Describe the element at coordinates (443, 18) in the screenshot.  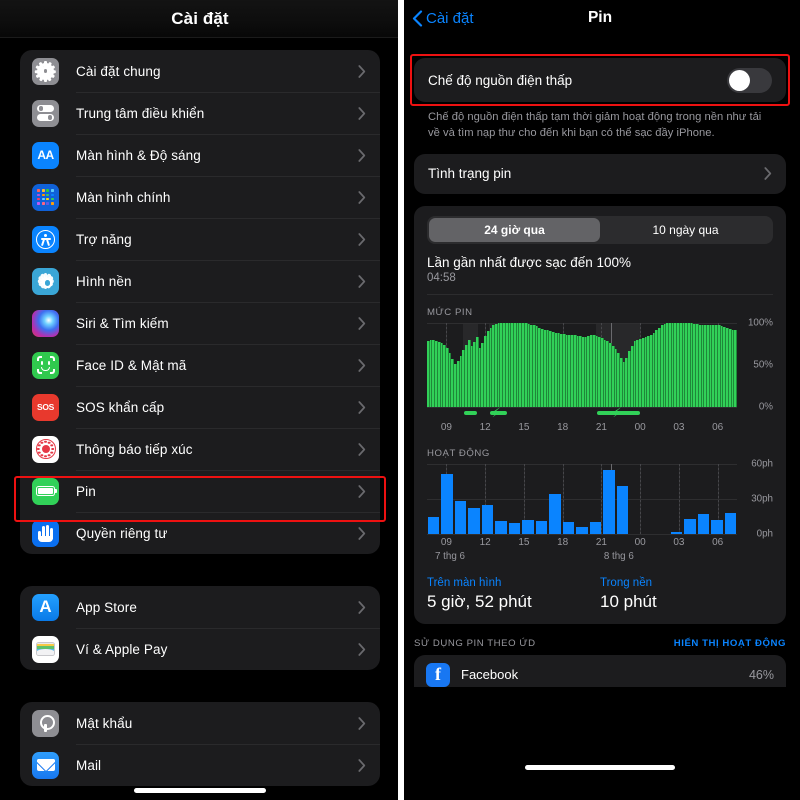
I see `back-button: Cài đặt` at that location.